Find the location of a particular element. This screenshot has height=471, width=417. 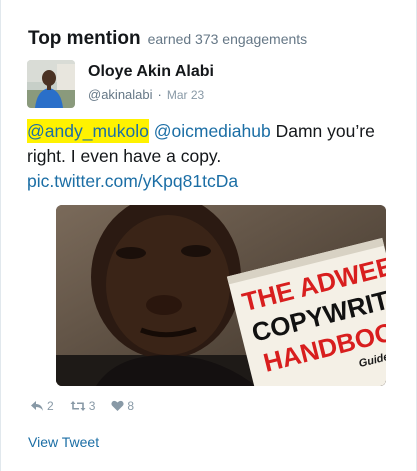

tweet-date: Mar 23 is located at coordinates (185, 95).